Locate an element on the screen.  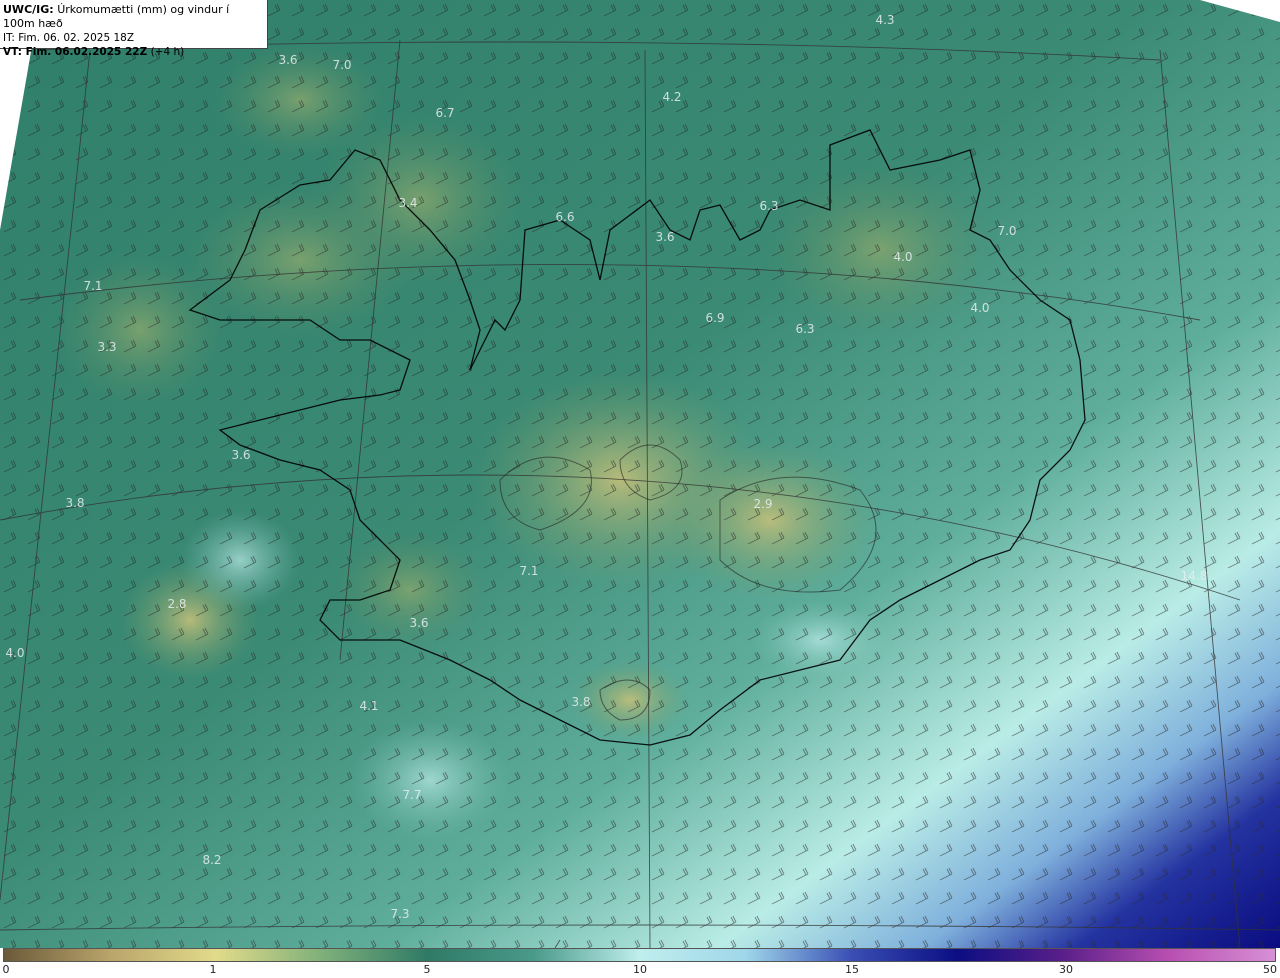
colorbar-tick-label: 0 is located at coordinates (6, 969).